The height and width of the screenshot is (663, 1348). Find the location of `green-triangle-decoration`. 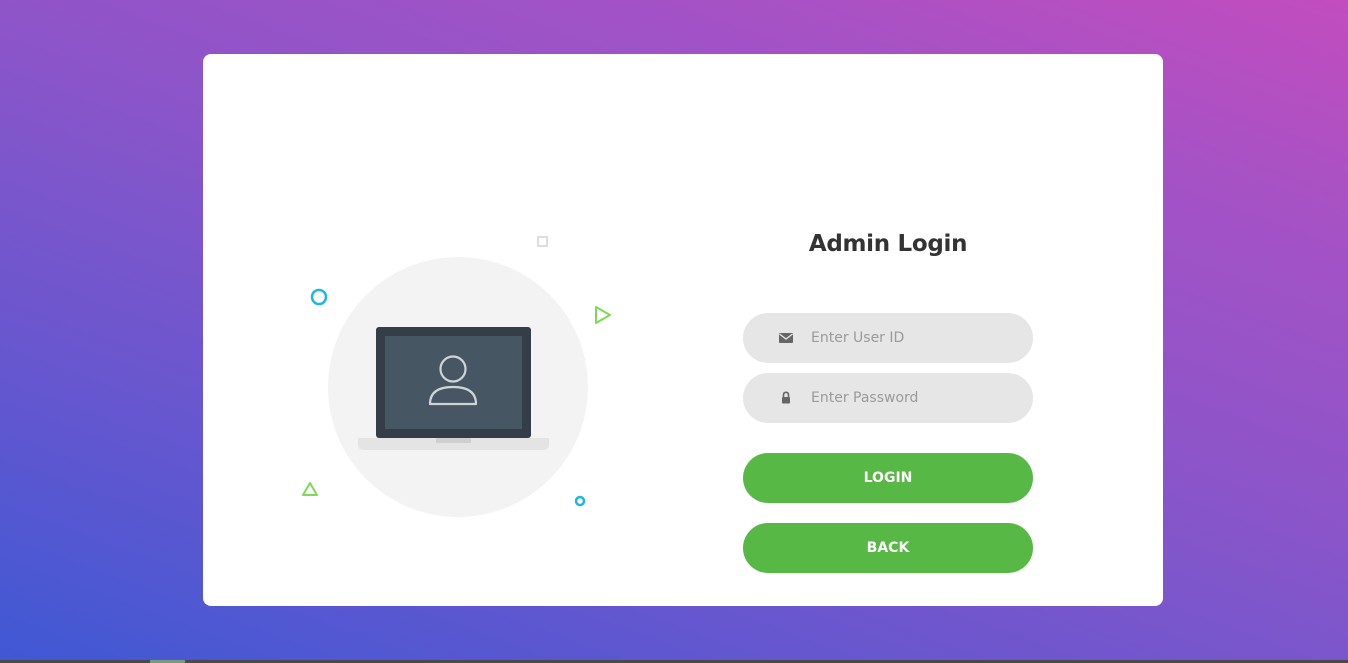

green-triangle-decoration is located at coordinates (310, 489).